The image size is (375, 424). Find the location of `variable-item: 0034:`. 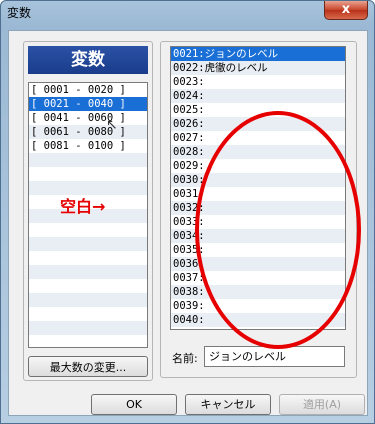

variable-item: 0034: is located at coordinates (258, 236).